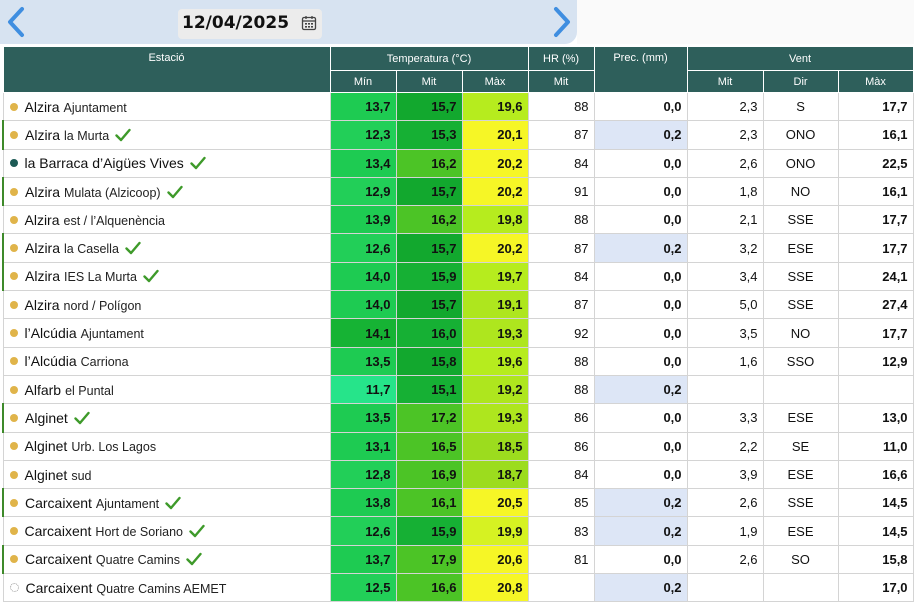 The height and width of the screenshot is (604, 914). I want to click on station-cell: Alginet Urb. Los Lagos, so click(166, 446).